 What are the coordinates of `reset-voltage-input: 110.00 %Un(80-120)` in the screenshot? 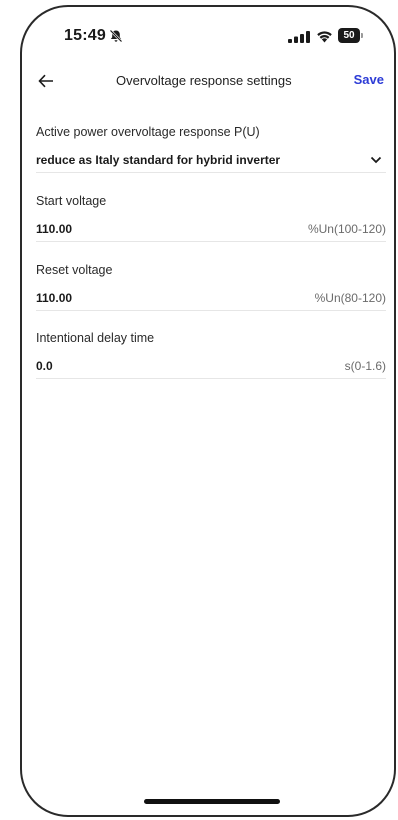 It's located at (211, 300).